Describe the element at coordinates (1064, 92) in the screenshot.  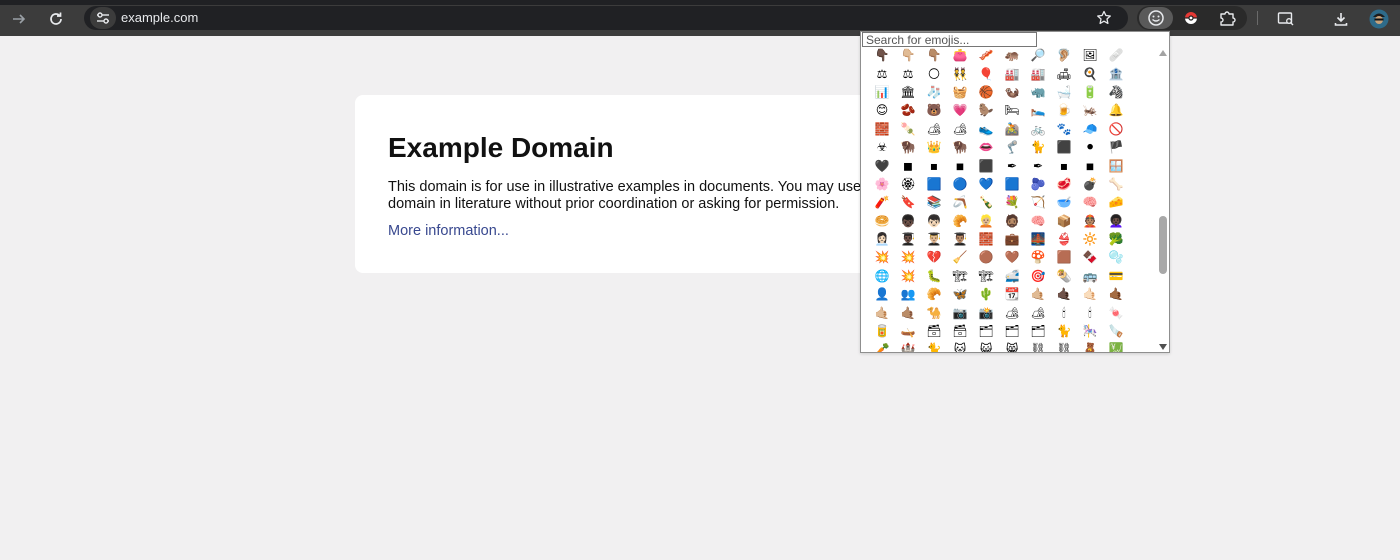
I see `emoji-cell: 🛁` at that location.